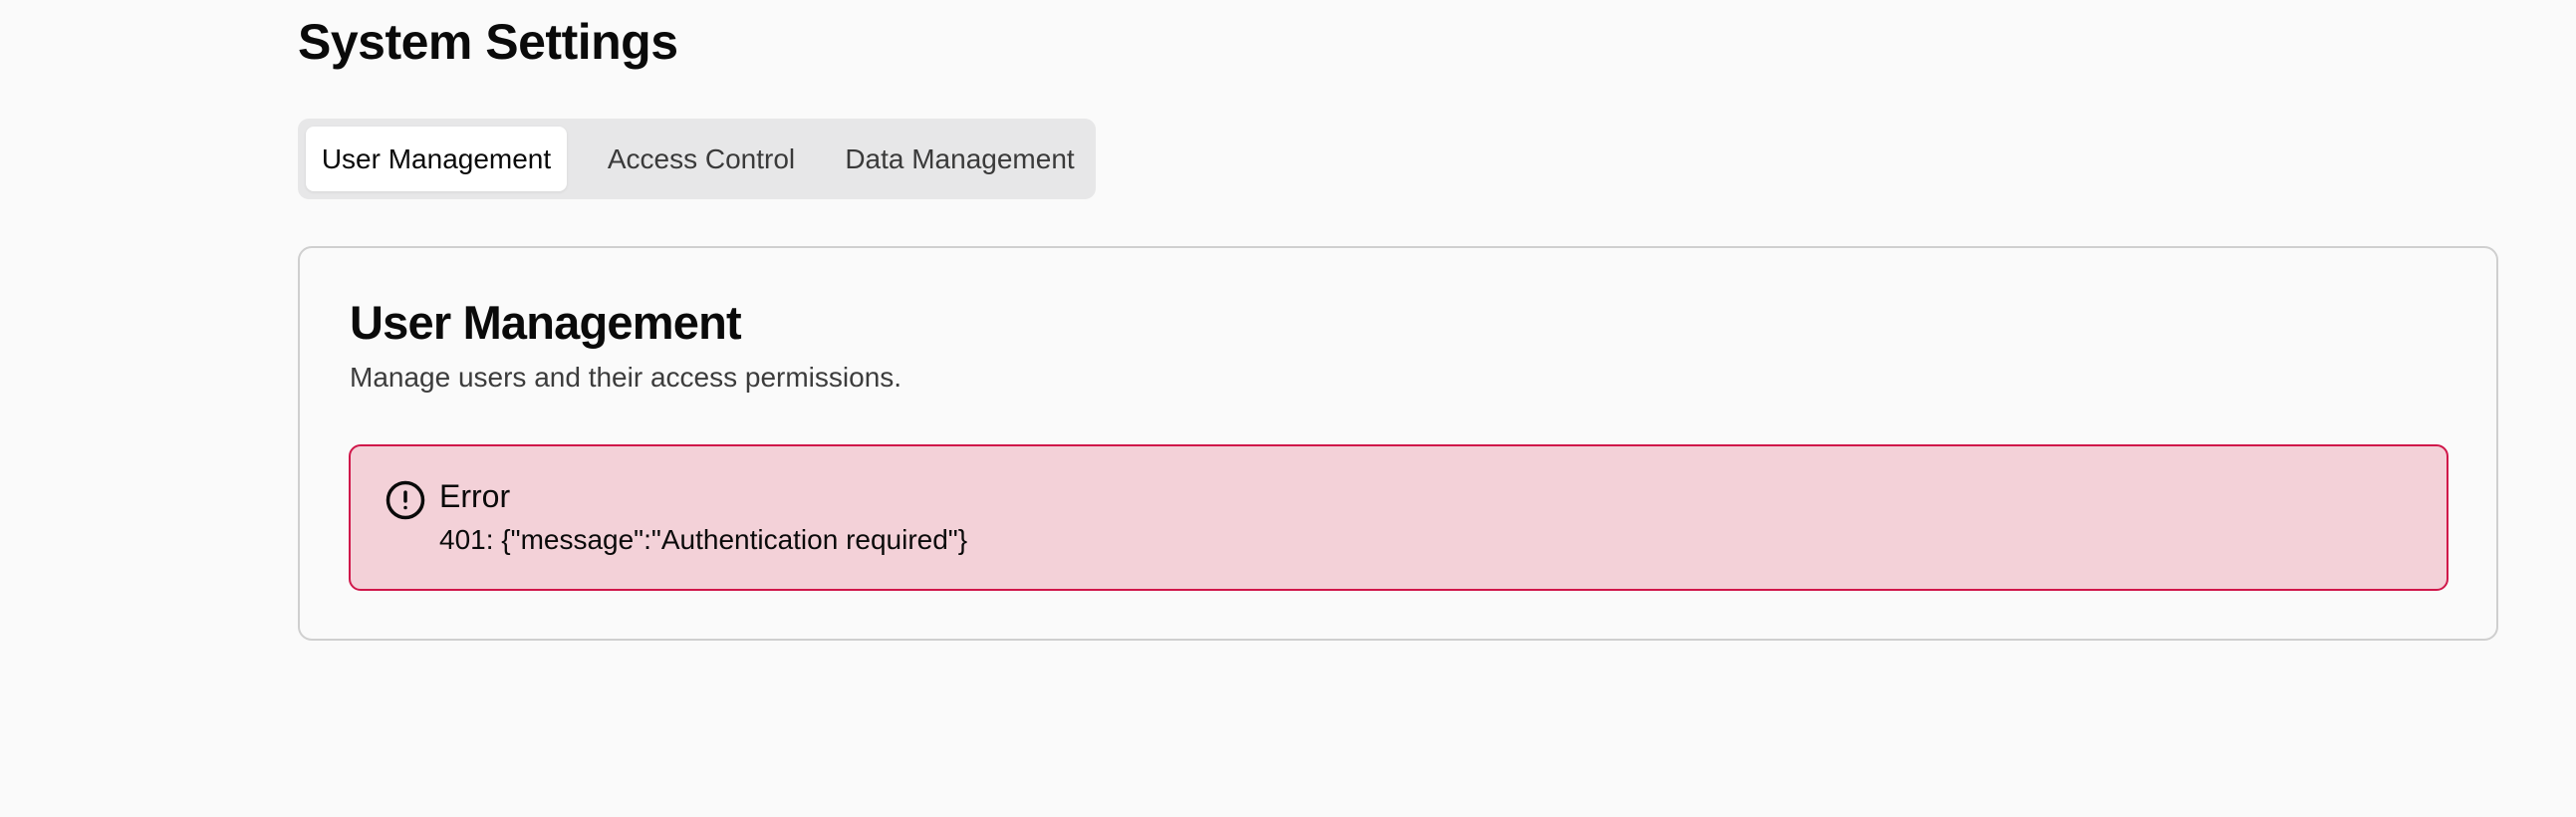 This screenshot has width=2576, height=817. Describe the element at coordinates (701, 159) in the screenshot. I see `tab-access-control: Access Control` at that location.